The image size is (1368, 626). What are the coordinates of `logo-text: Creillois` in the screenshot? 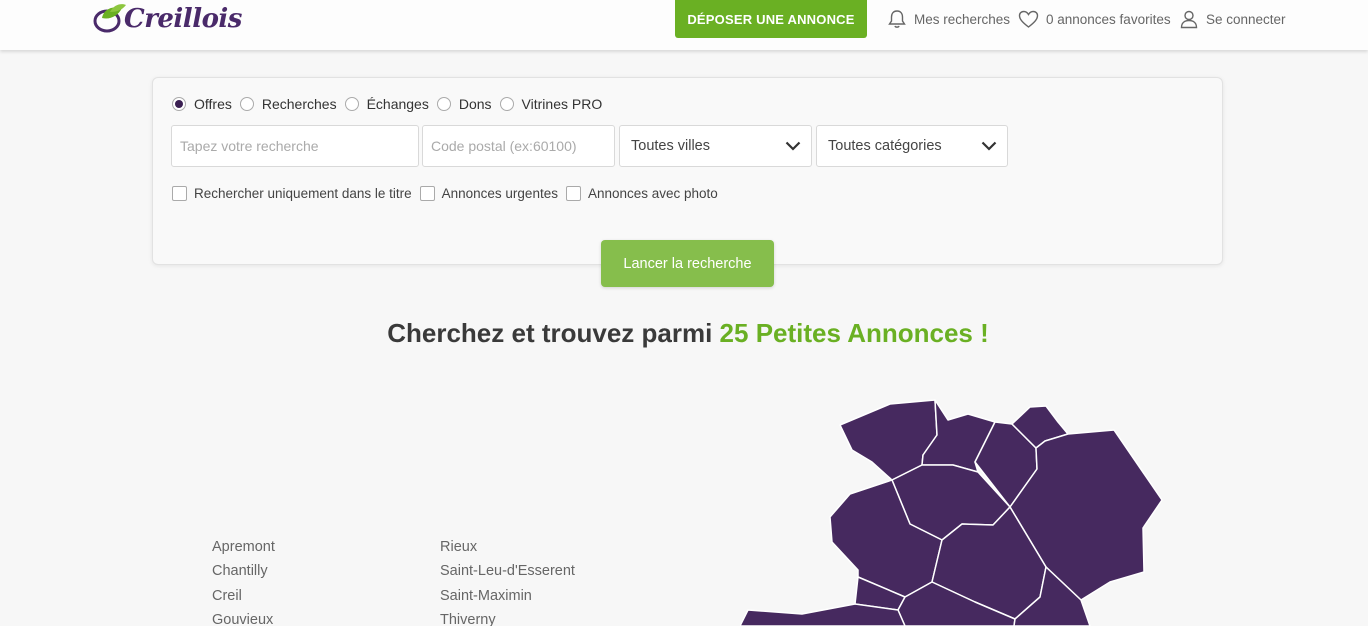 It's located at (183, 19).